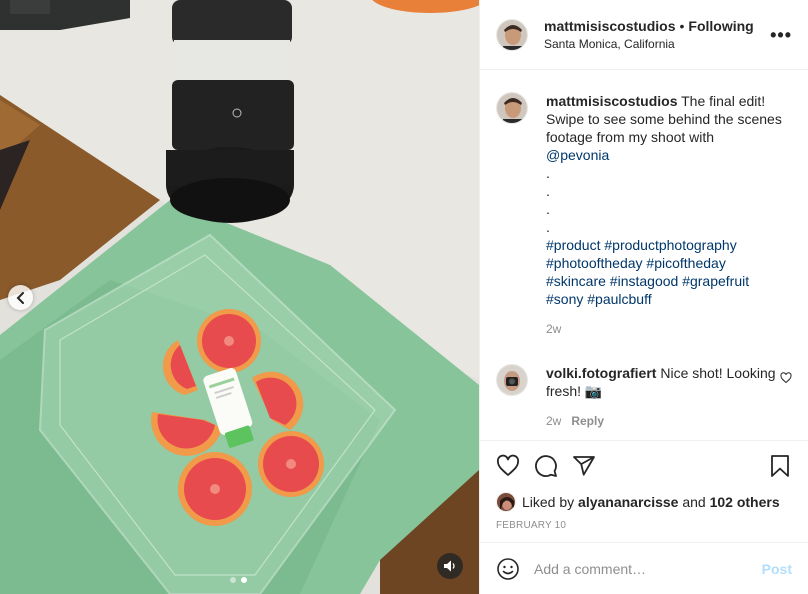 Image resolution: width=808 pixels, height=594 pixels. I want to click on caption-username: mattmisiscostudios, so click(611, 101).